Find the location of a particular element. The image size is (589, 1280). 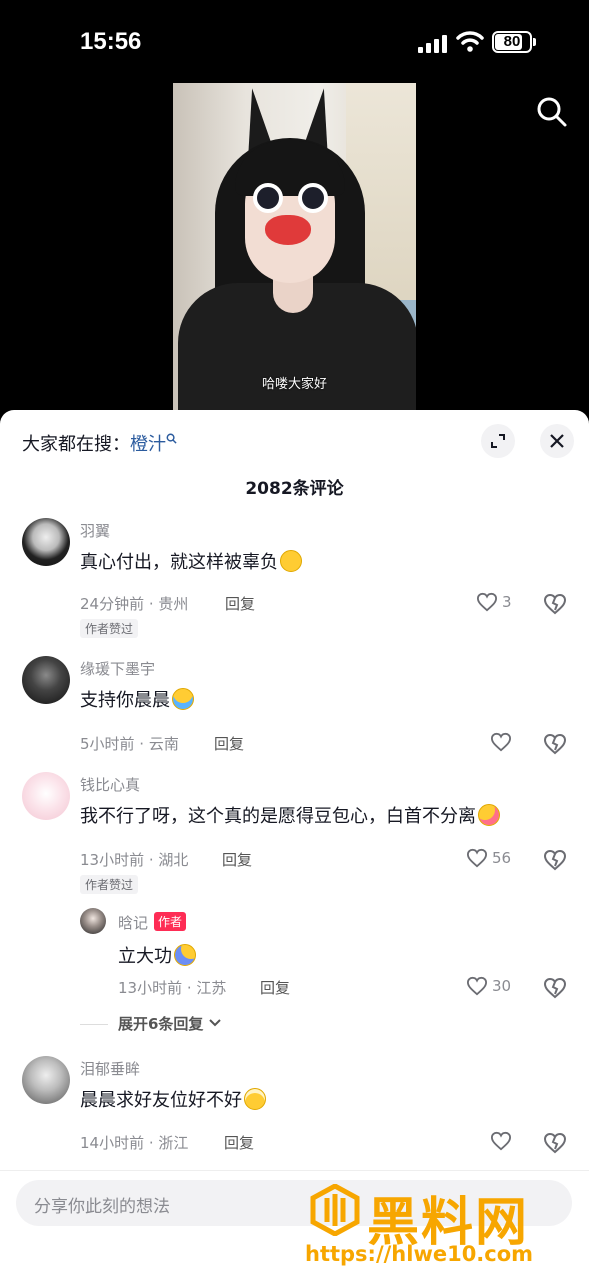

comment-meta: 13小时前 · 湖北 is located at coordinates (134, 860).